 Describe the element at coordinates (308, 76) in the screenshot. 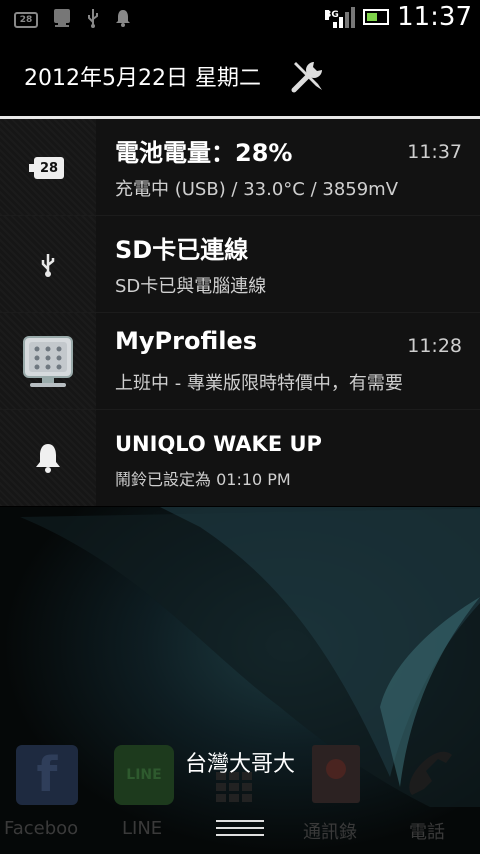

I see `tools-icon` at that location.